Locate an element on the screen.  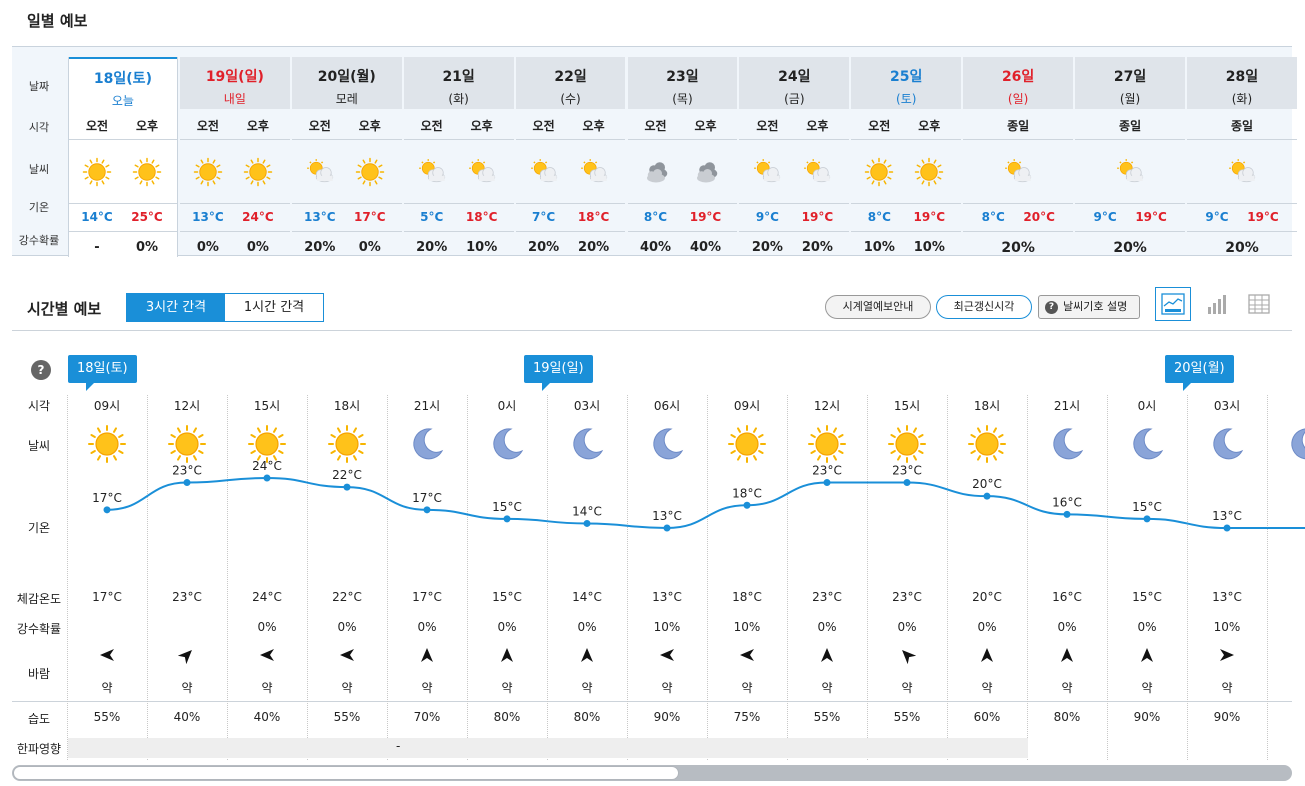
day-header: 28일 (화) is located at coordinates (1242, 83).